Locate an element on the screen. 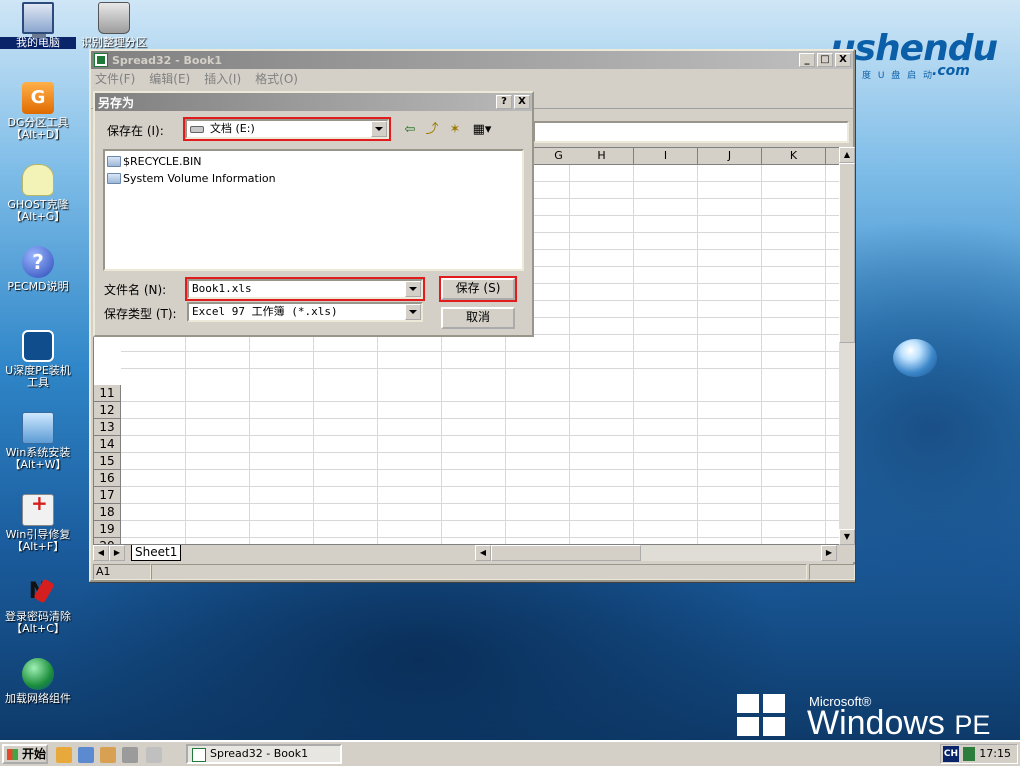 The width and height of the screenshot is (1020, 766). file-list: $RECYCLE.BIN System Volume Information is located at coordinates (313, 210).